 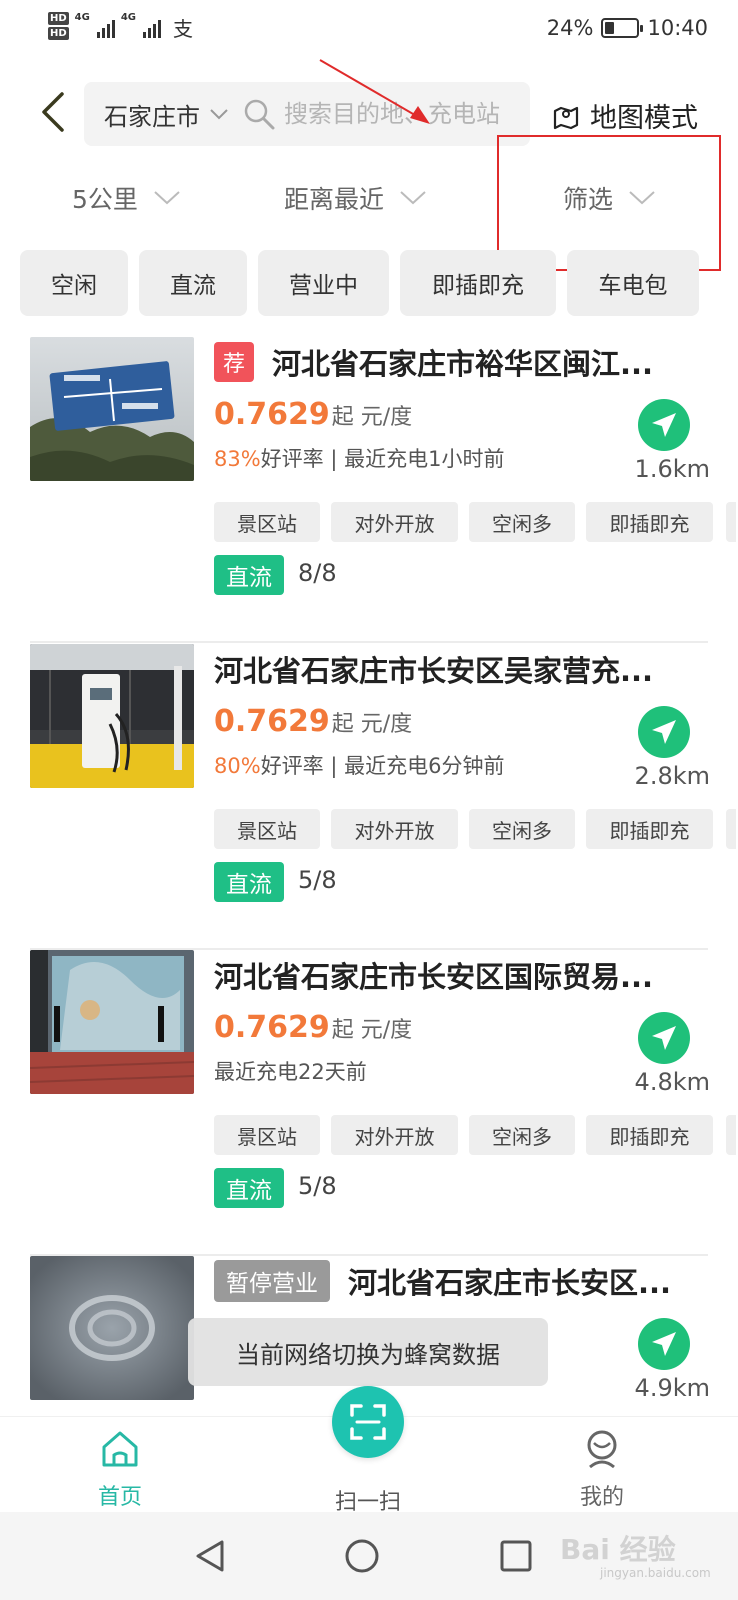 I want to click on road-sign-photo, so click(x=112, y=409).